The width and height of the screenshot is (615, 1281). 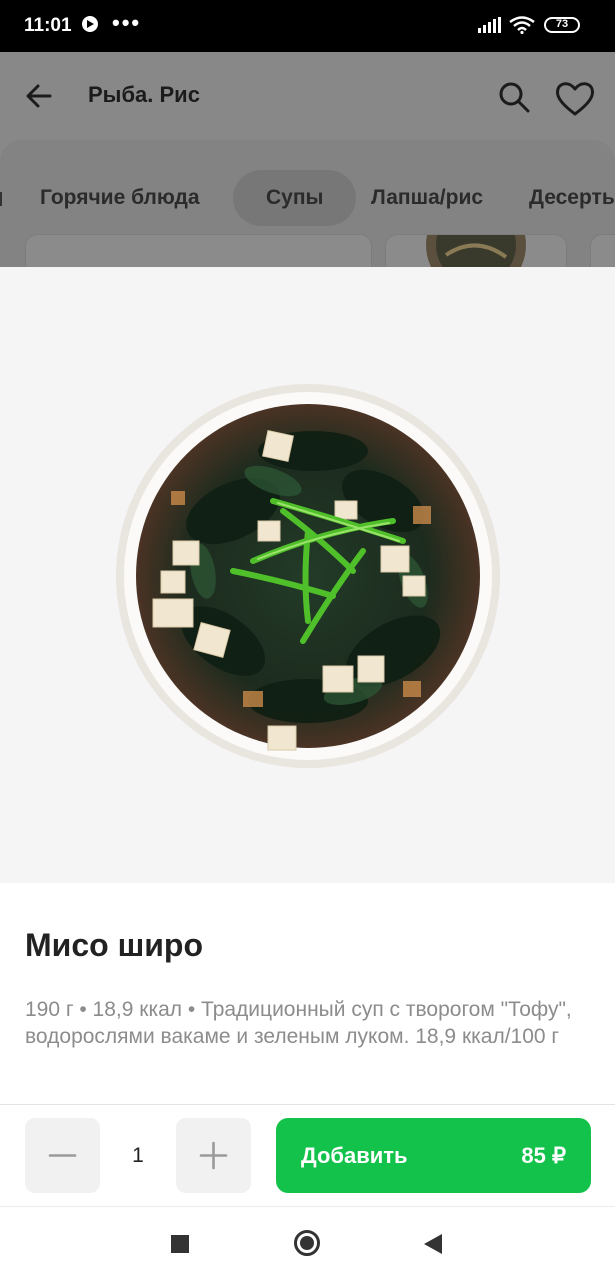 I want to click on system-navigation-bar, so click(x=307, y=1243).